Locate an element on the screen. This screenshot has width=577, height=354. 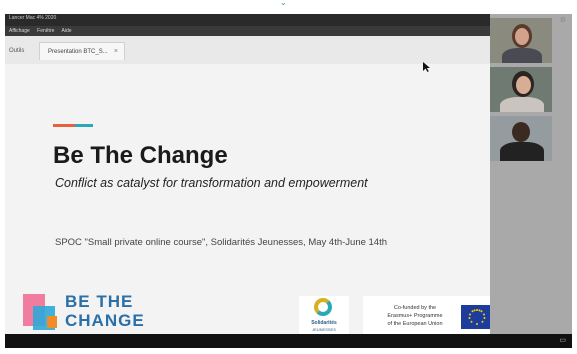
logo-shape-orange is located at coordinates (52, 322).